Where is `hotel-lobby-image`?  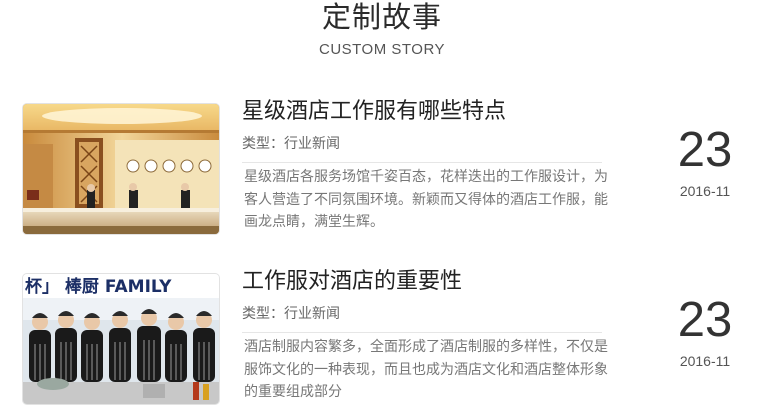 hotel-lobby-image is located at coordinates (121, 169).